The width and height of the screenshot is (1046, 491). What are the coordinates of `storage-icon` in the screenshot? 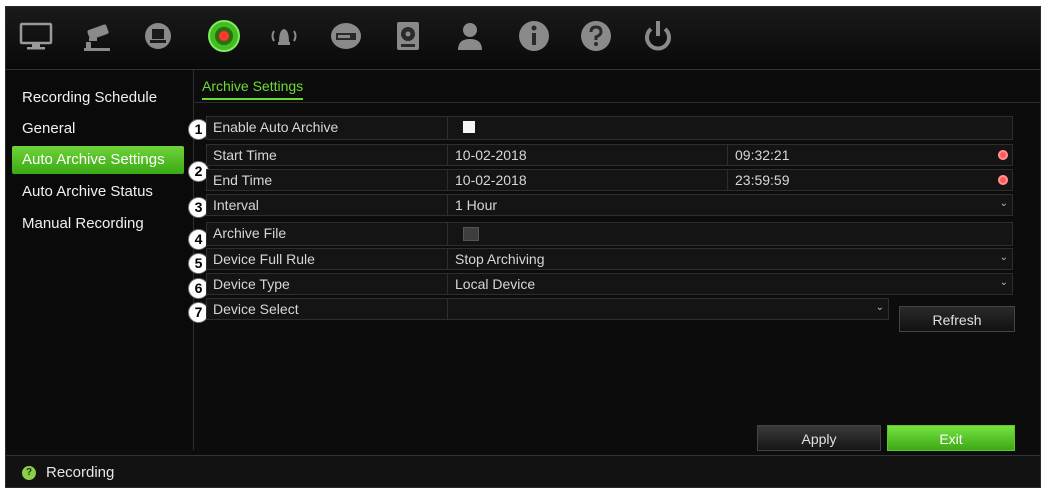 It's located at (408, 36).